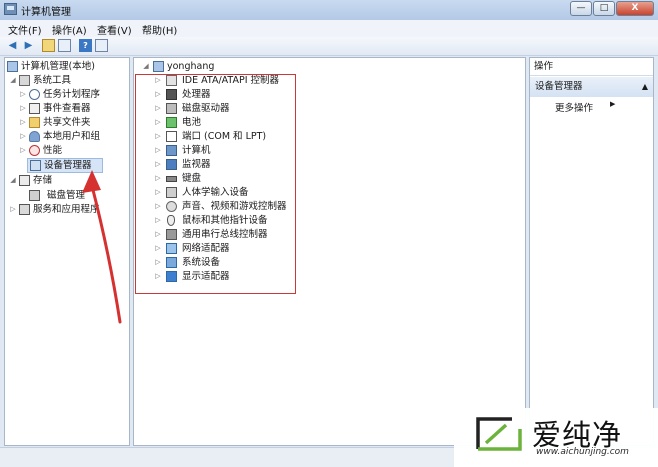 The width and height of the screenshot is (658, 467). I want to click on brand-logo-icon, so click(499, 434).